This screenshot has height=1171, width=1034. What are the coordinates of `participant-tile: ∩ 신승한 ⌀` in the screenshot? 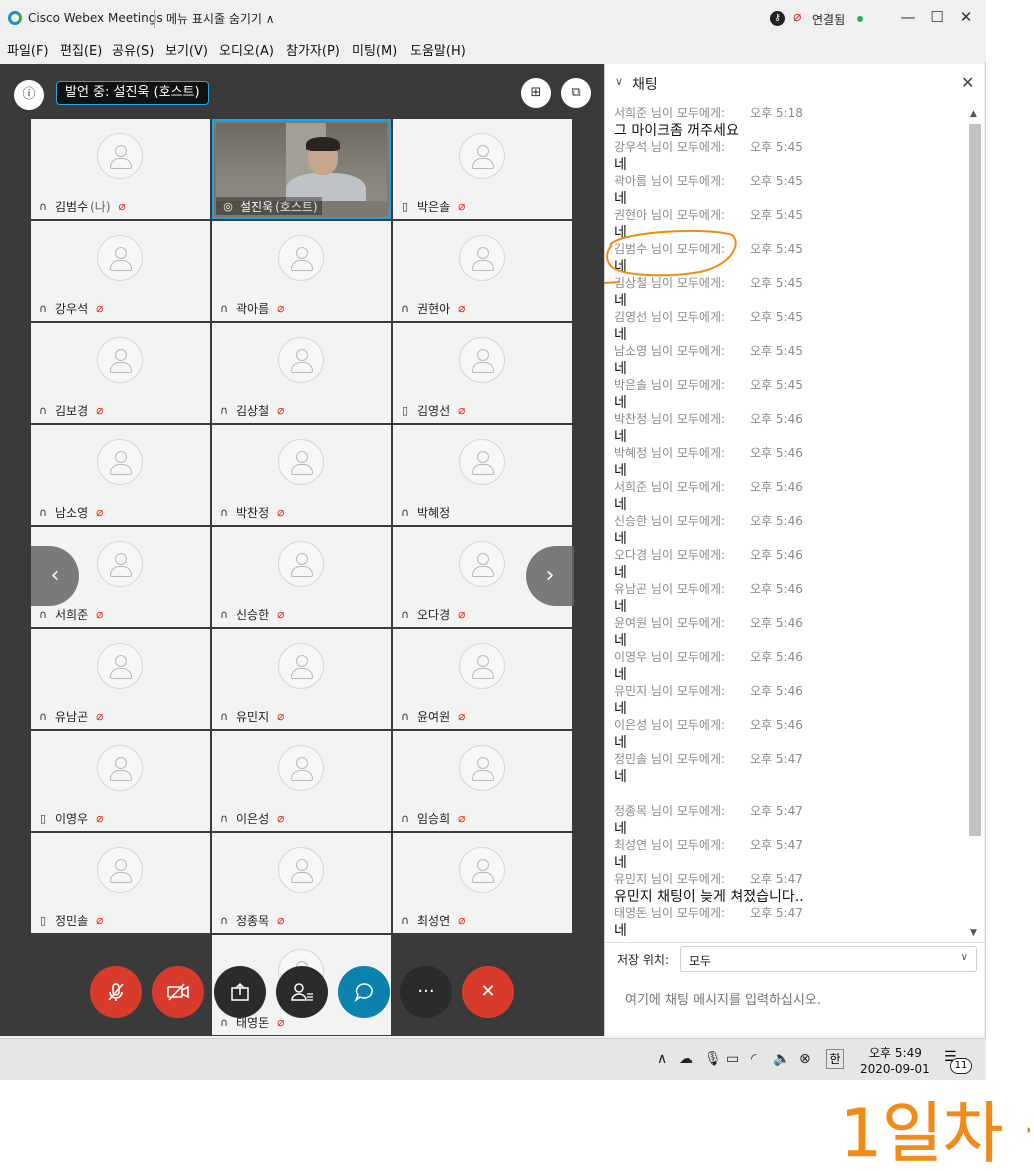 It's located at (301, 577).